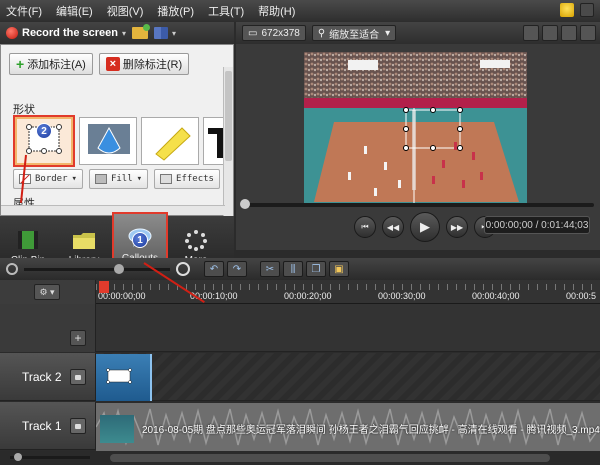 This screenshot has height=465, width=600. What do you see at coordinates (196, 240) in the screenshot?
I see `more-dots-icon` at bounding box center [196, 240].